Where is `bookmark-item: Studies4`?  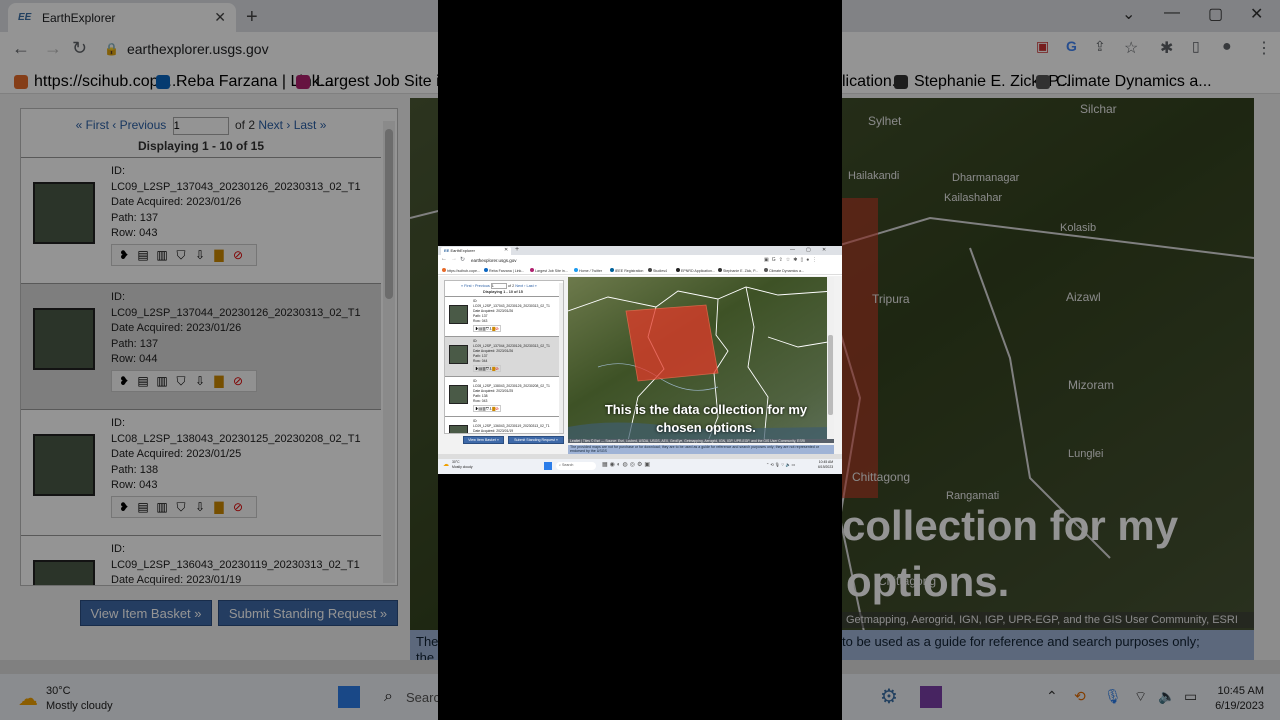
bookmark-item: Studies4 is located at coordinates (657, 270).